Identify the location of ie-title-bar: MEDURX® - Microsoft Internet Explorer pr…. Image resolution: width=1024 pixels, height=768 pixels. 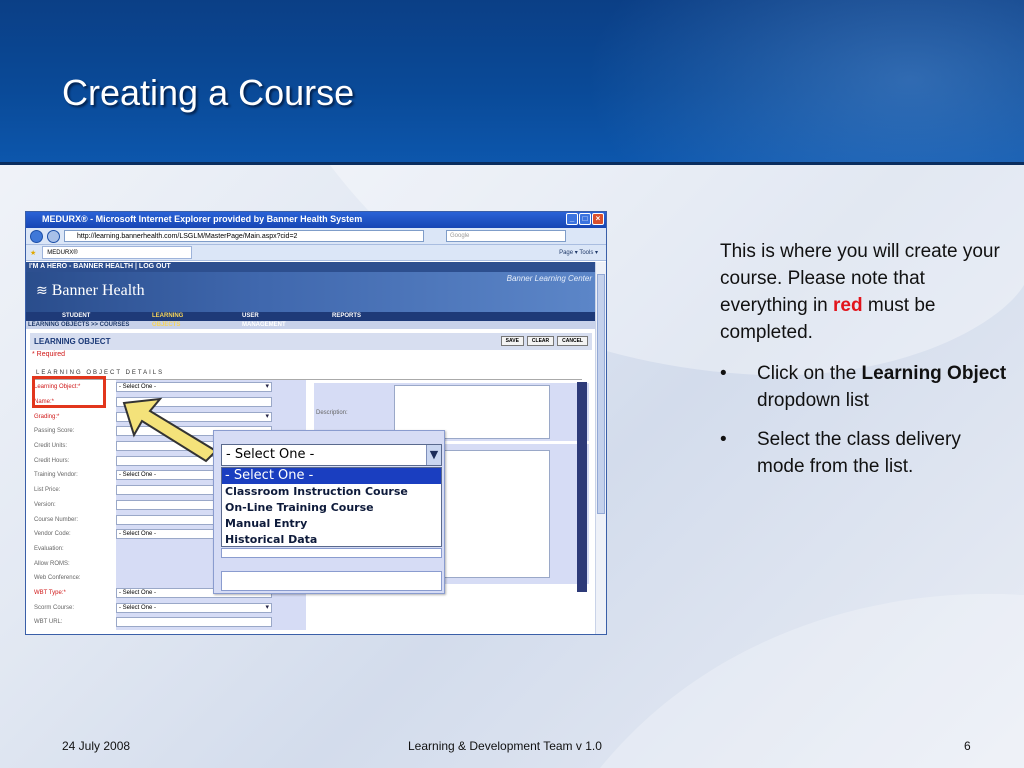
(316, 220).